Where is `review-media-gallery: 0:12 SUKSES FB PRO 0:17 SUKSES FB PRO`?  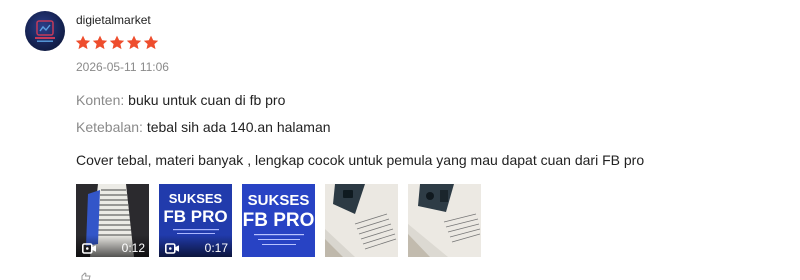 review-media-gallery: 0:12 SUKSES FB PRO 0:17 SUKSES FB PRO is located at coordinates (278, 220).